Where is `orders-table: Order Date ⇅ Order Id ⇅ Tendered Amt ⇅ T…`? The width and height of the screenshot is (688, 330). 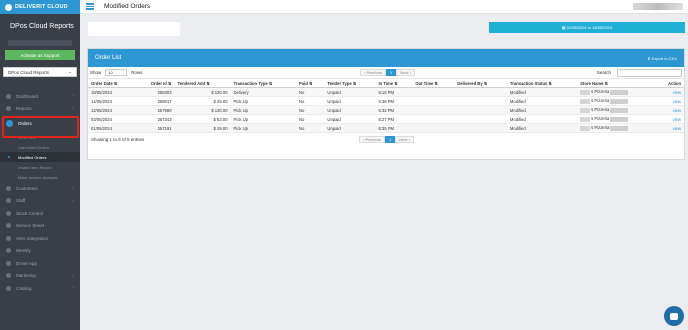 orders-table: Order Date ⇅ Order Id ⇅ Tendered Amt ⇅ T… is located at coordinates (386, 105).